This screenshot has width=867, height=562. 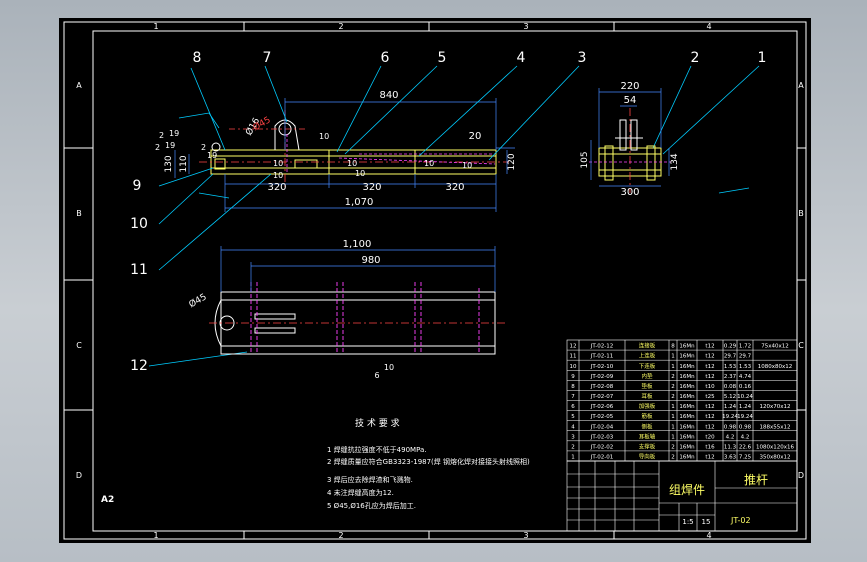 What do you see at coordinates (730, 458) in the screenshot?
I see `bom-cell-w1: 3.63` at bounding box center [730, 458].